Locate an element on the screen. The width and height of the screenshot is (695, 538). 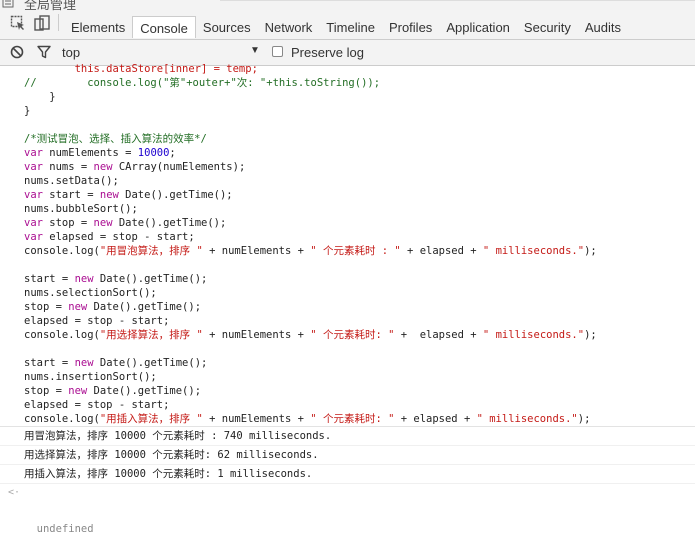
inspect-element-icon is located at coordinates (18, 23).